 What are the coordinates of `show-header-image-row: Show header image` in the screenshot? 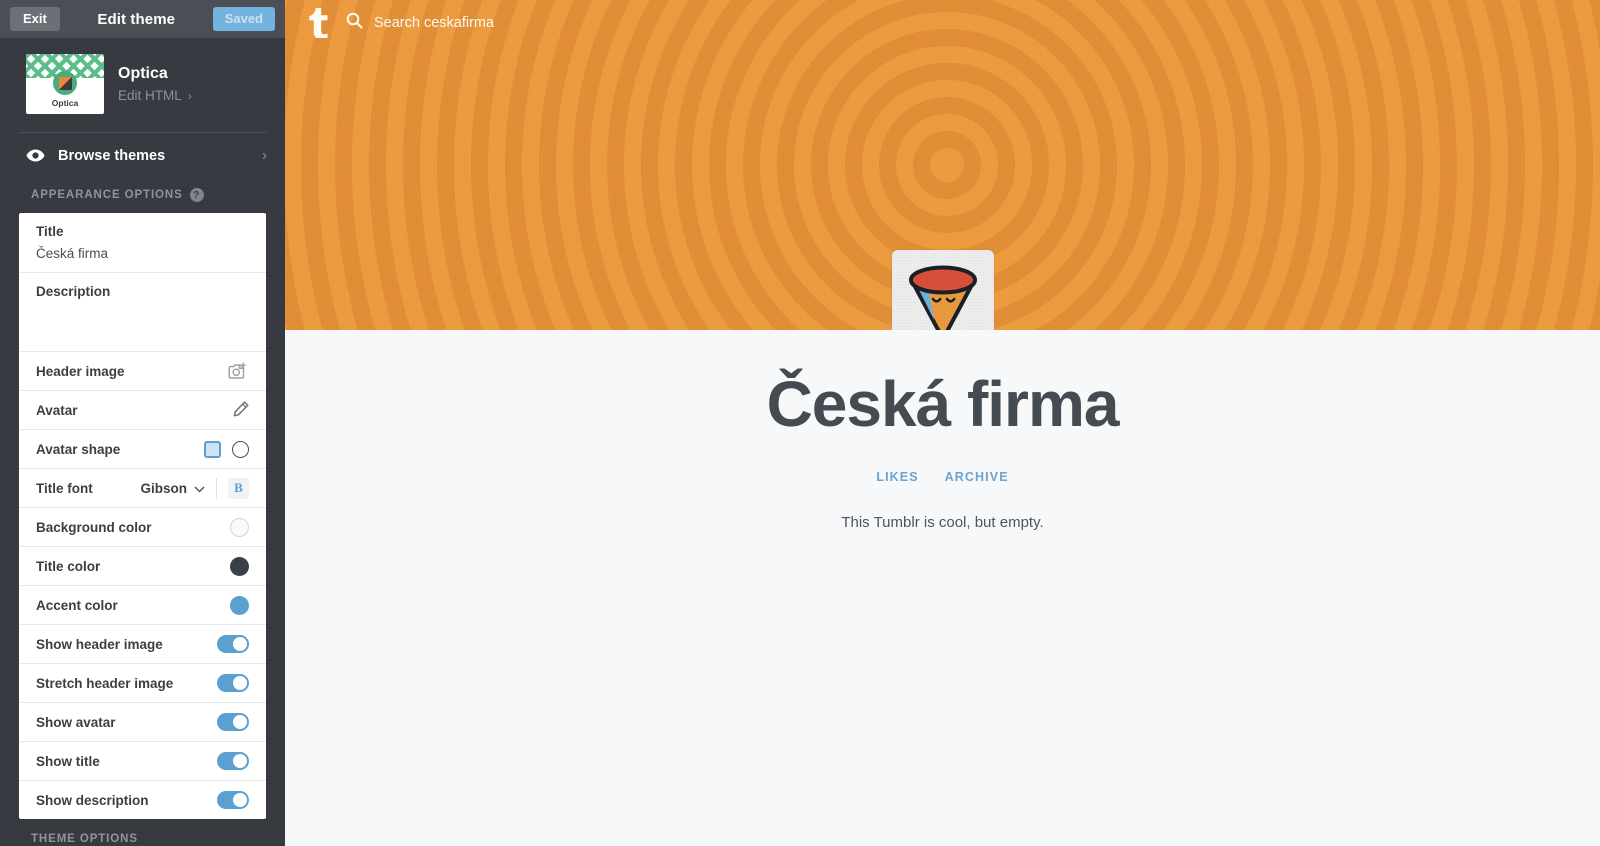 It's located at (142, 643).